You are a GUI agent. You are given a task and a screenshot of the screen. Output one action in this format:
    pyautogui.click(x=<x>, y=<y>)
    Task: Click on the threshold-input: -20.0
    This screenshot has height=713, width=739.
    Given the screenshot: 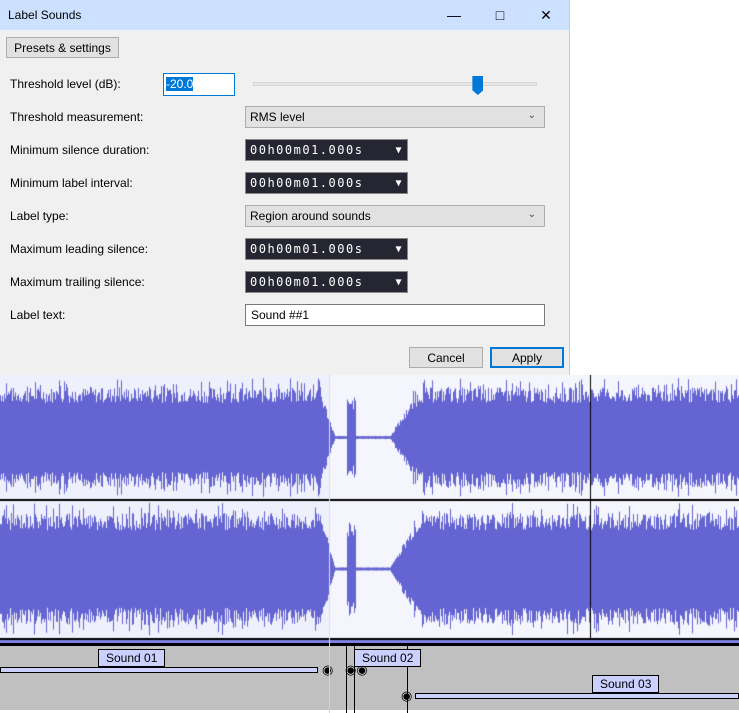 What is the action you would take?
    pyautogui.click(x=199, y=84)
    